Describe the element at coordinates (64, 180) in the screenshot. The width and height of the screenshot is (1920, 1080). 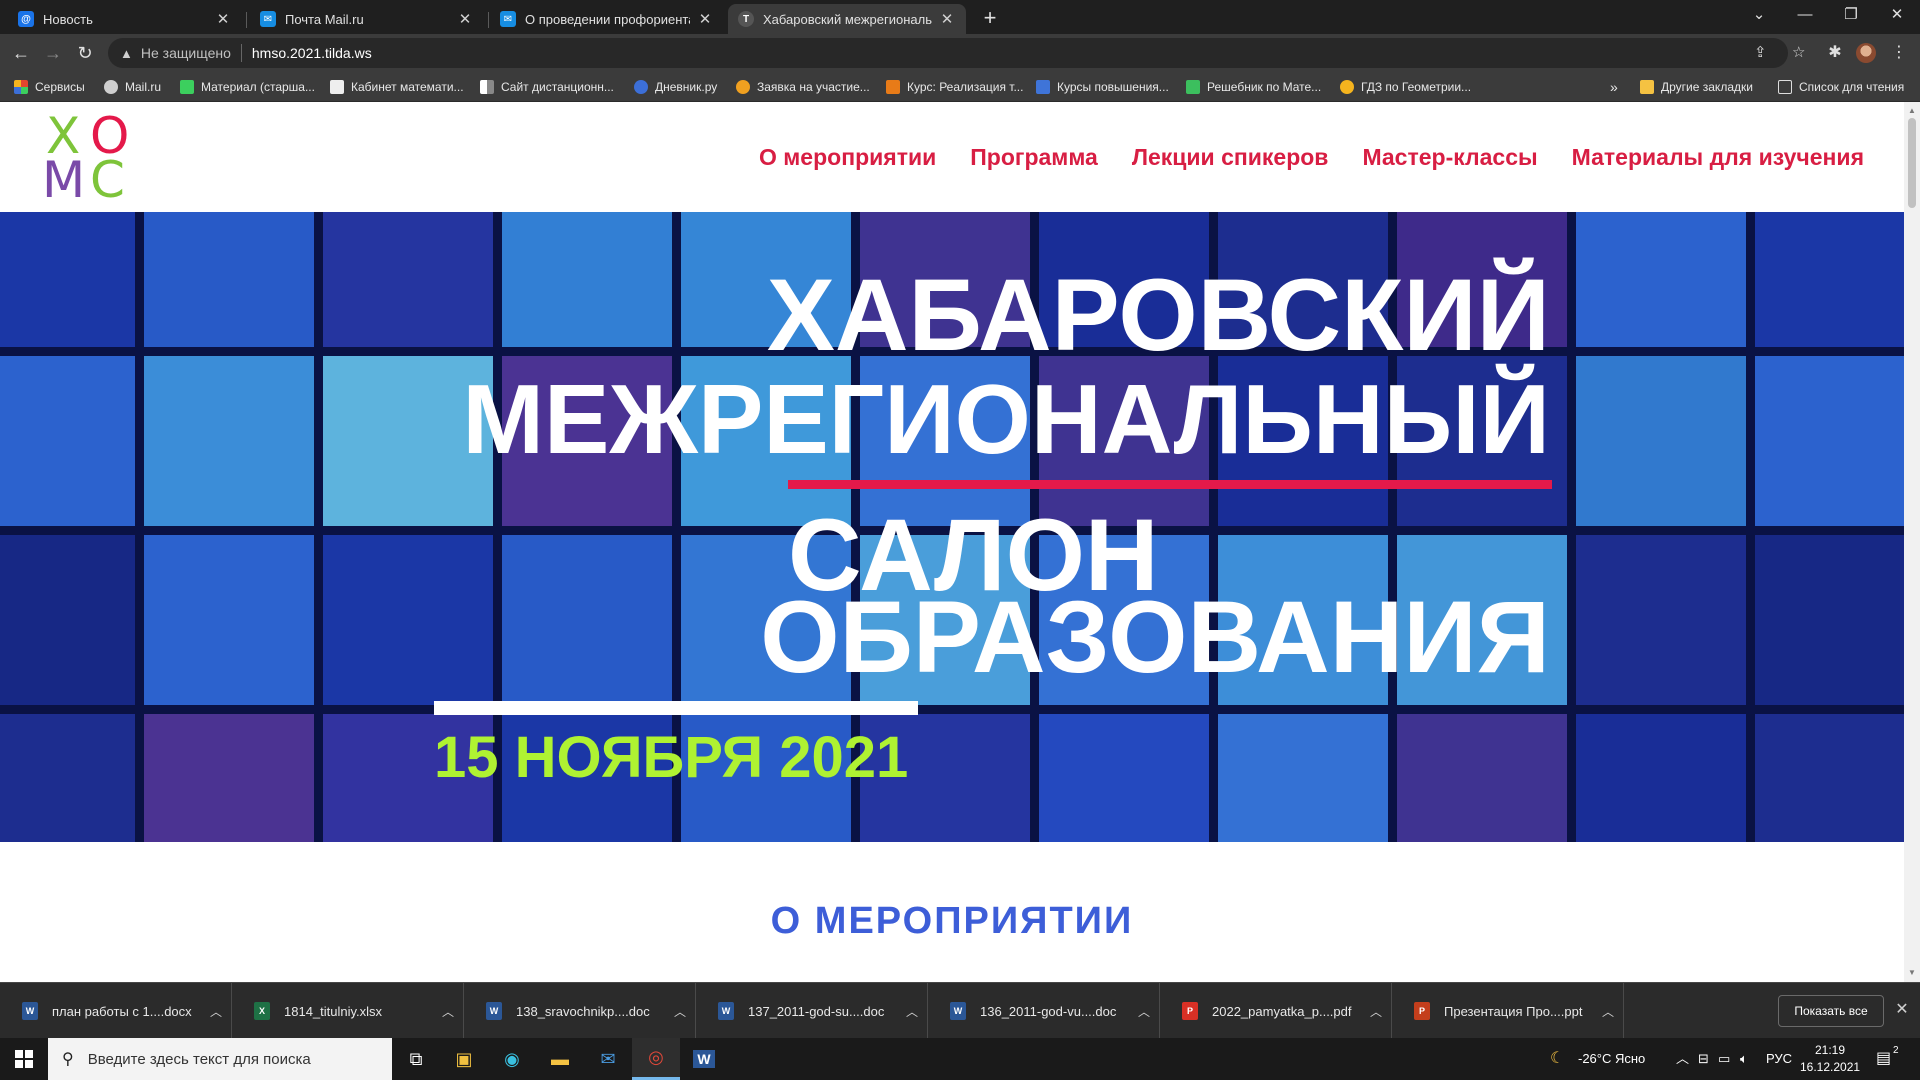
I see `logo-letter: М` at that location.